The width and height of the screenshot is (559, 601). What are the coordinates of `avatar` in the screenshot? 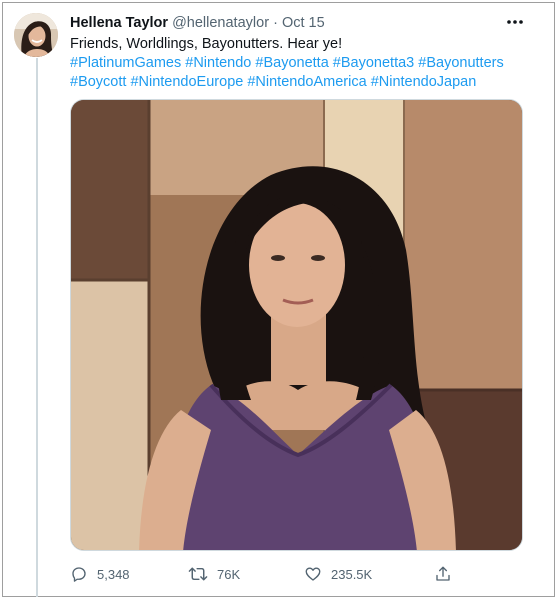 It's located at (36, 35).